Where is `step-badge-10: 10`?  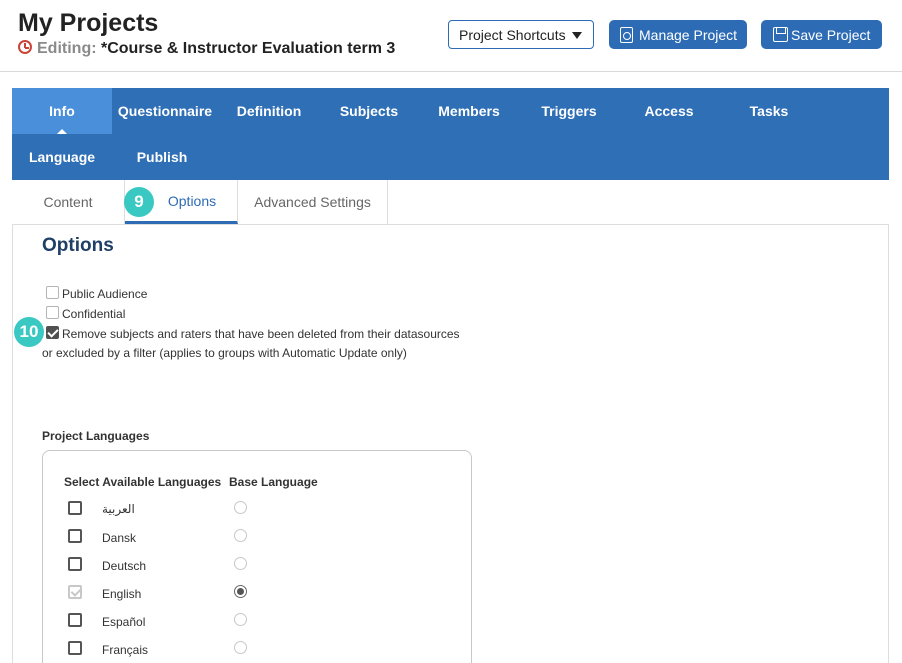 step-badge-10: 10 is located at coordinates (29, 332).